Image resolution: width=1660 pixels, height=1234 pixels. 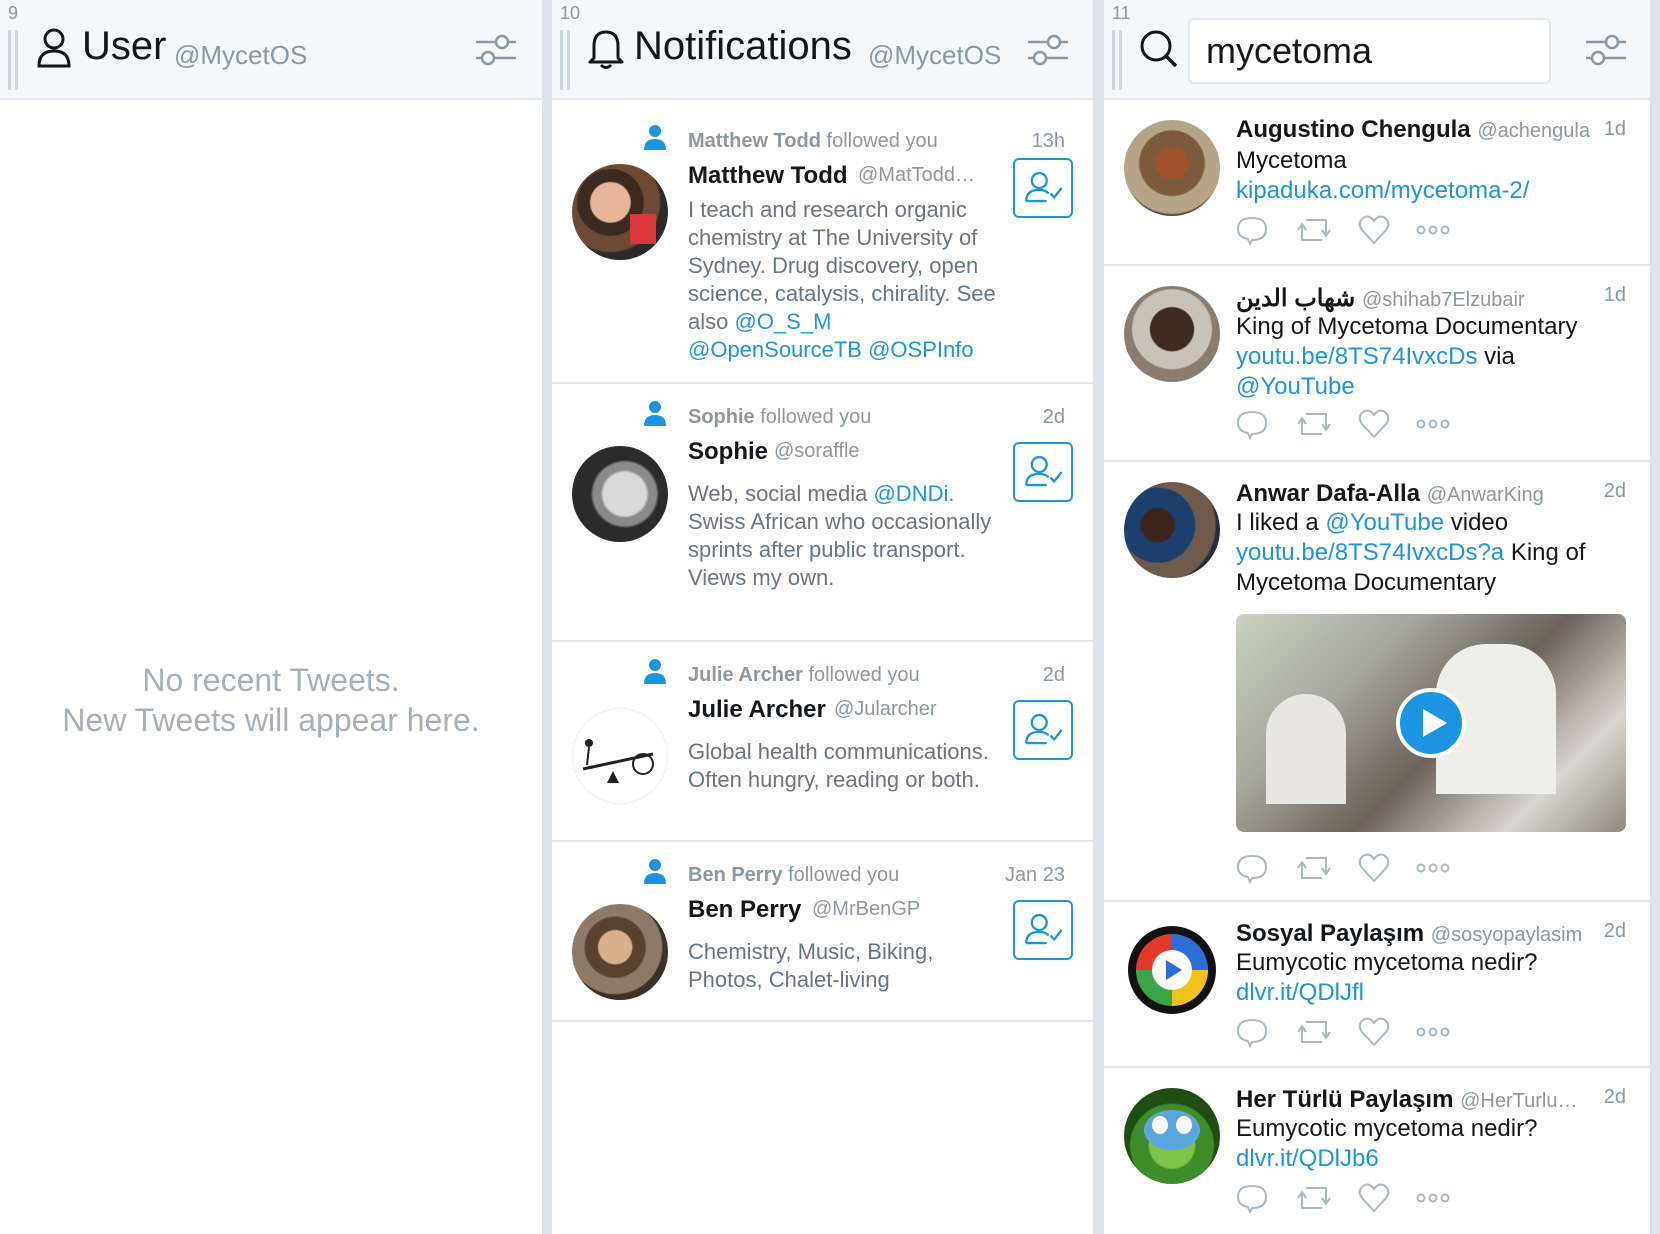 I want to click on tweet-author: شهاب الدين @shihab7Elzubair, so click(x=1380, y=298).